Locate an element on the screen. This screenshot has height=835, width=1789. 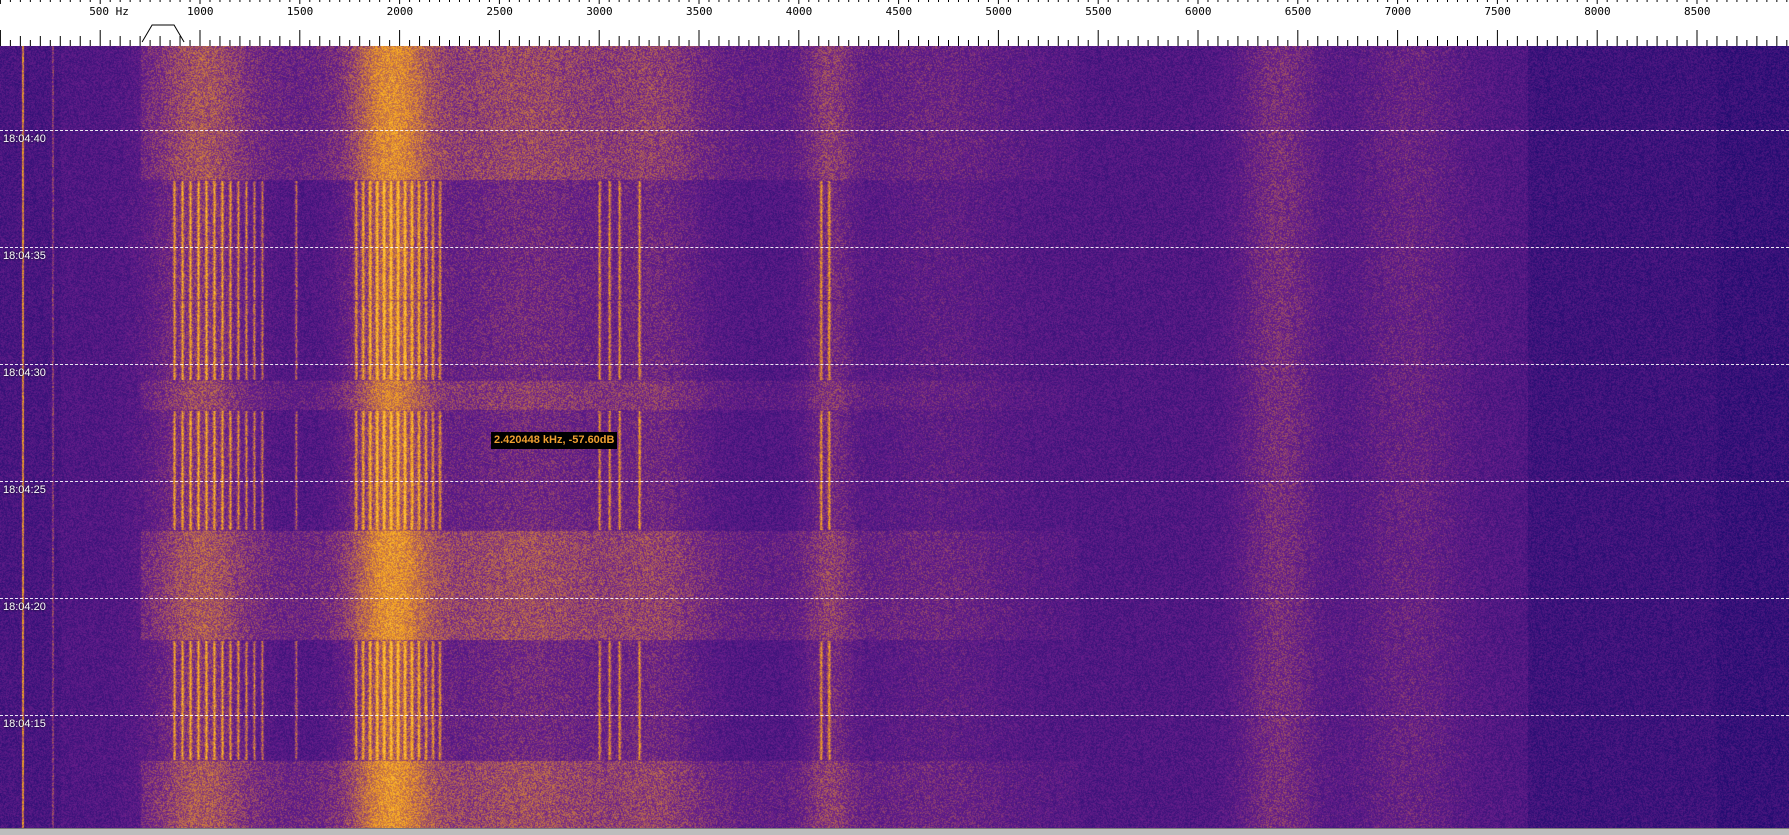
frequency-label: 500 Hz is located at coordinates (109, 11).